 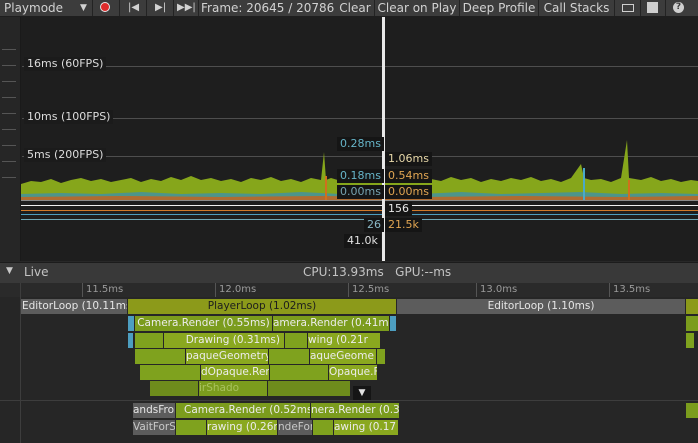 What do you see at coordinates (359, 214) in the screenshot?
I see `memory-line-blue` at bounding box center [359, 214].